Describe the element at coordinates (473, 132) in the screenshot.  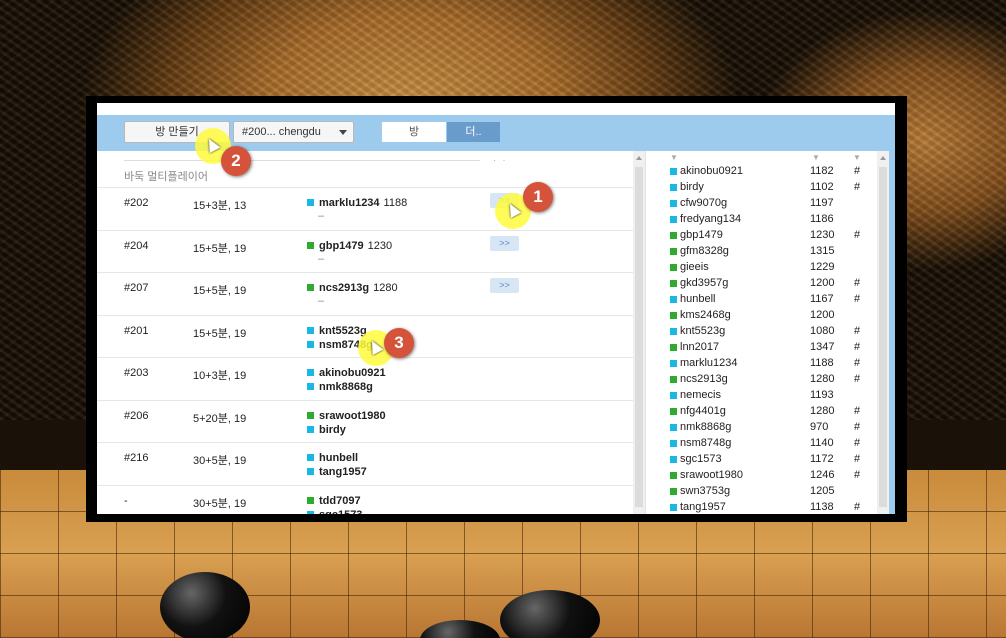
I see `tab-more: 더..` at that location.